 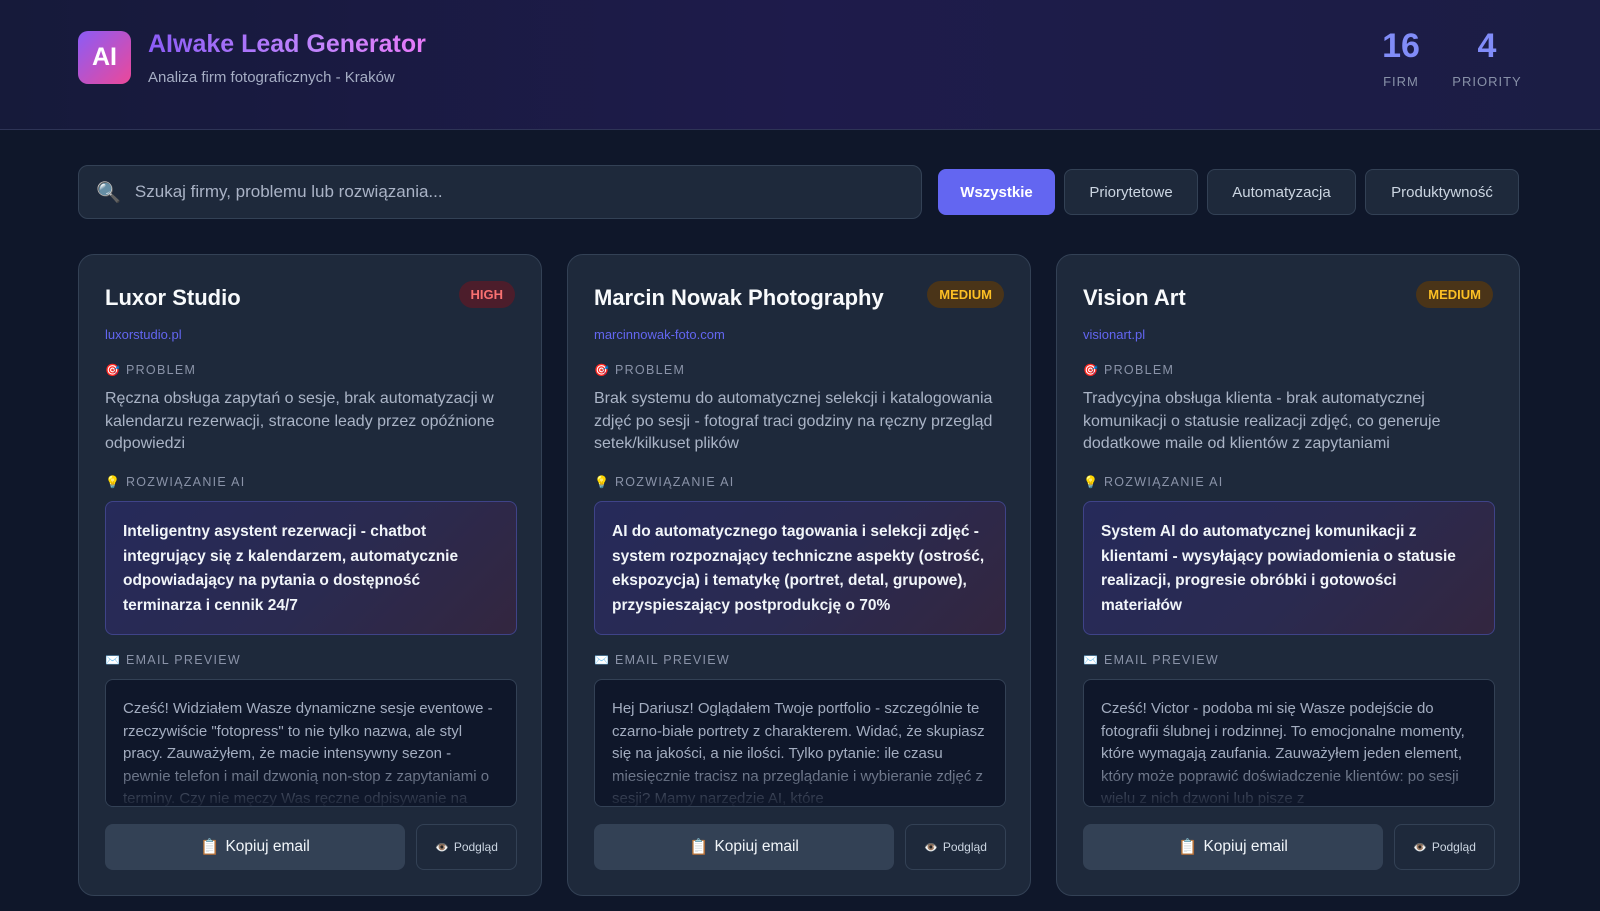 What do you see at coordinates (143, 334) in the screenshot?
I see `company-url: luxorstudio.pl` at bounding box center [143, 334].